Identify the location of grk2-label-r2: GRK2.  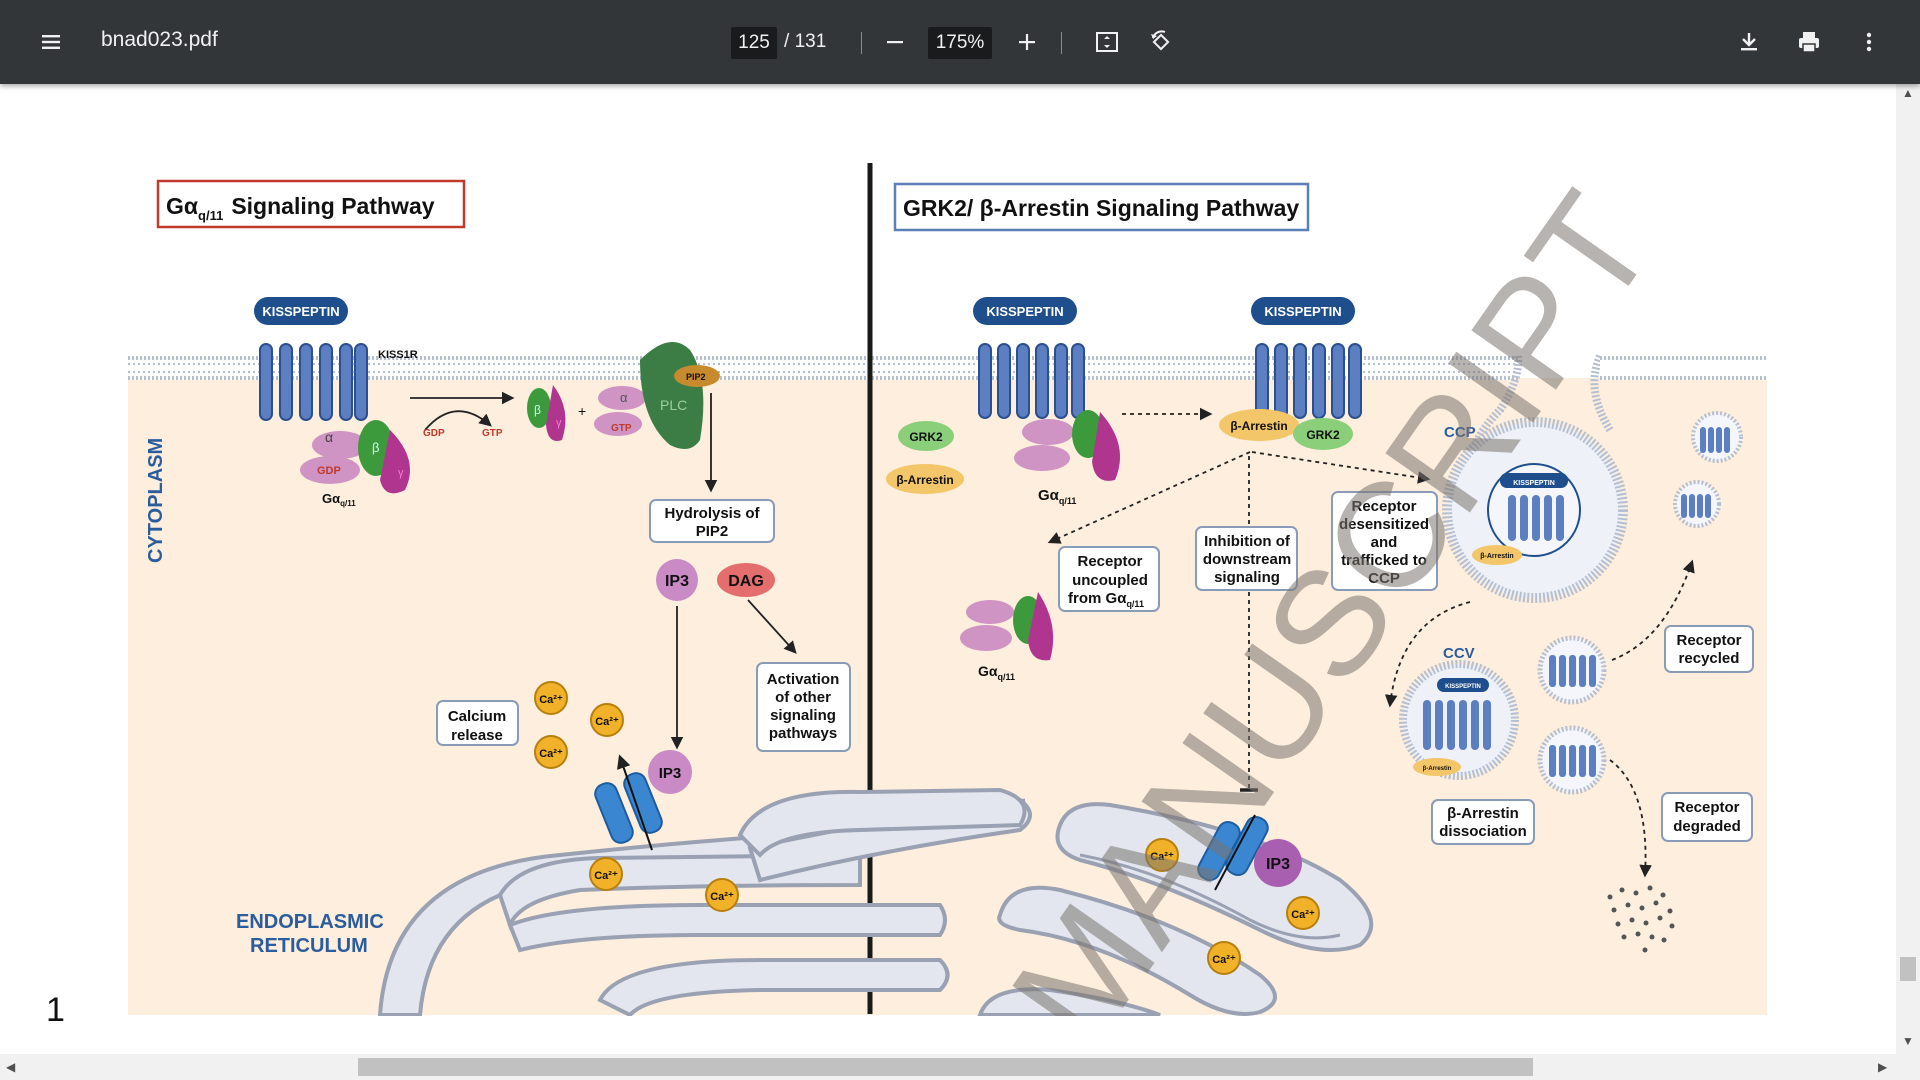
(1323, 435).